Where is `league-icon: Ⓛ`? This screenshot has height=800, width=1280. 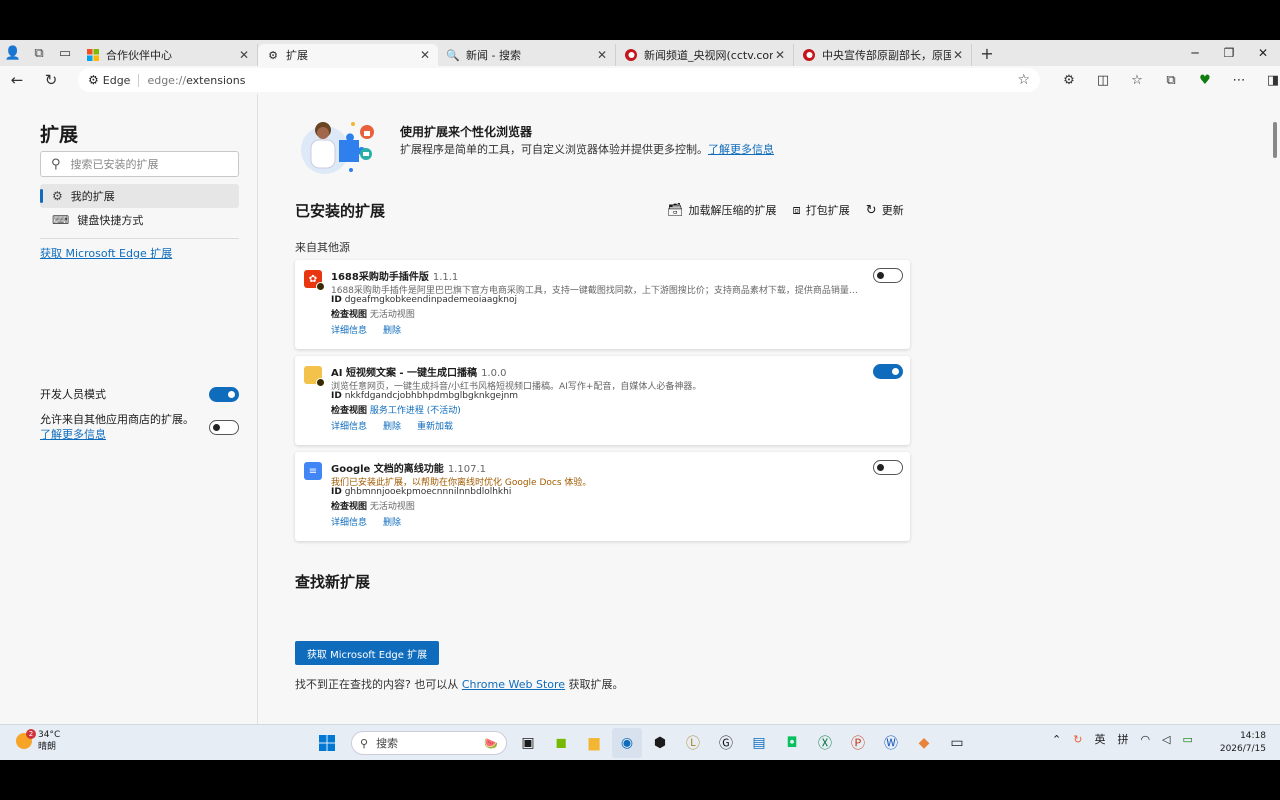
league-icon: Ⓛ is located at coordinates (693, 743).